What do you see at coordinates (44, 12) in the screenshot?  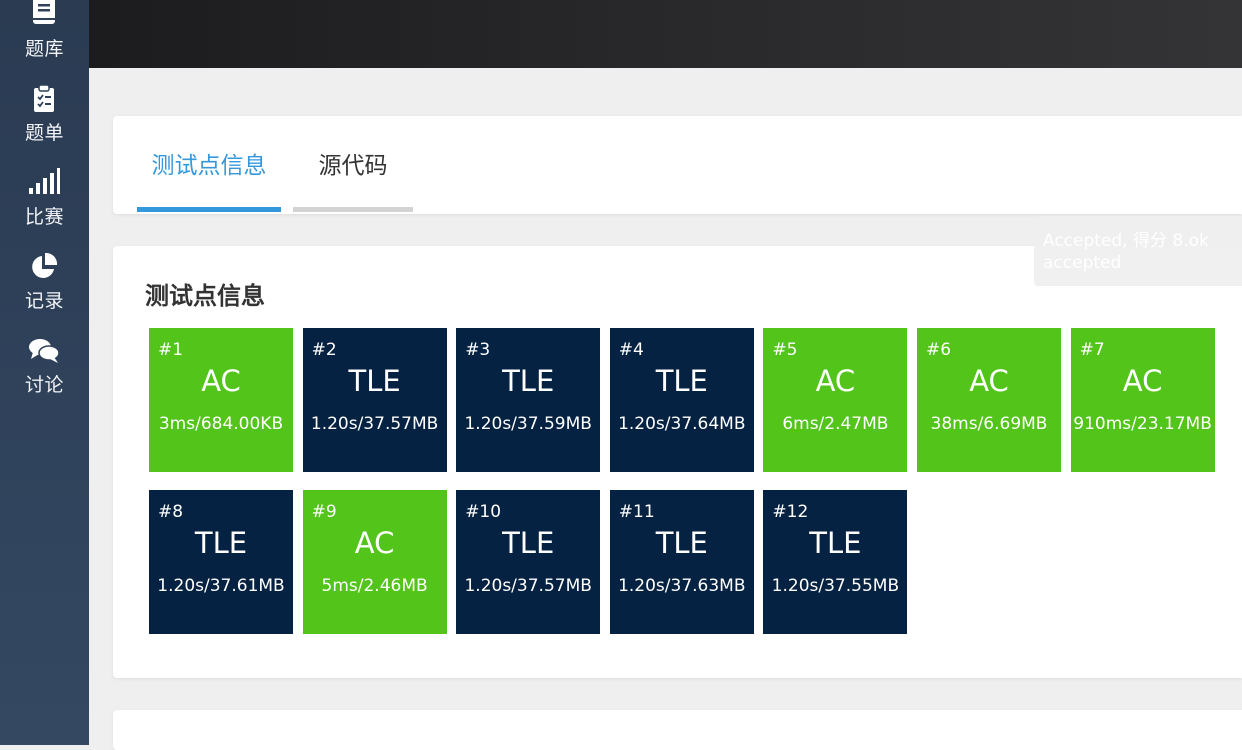 I see `book-icon` at bounding box center [44, 12].